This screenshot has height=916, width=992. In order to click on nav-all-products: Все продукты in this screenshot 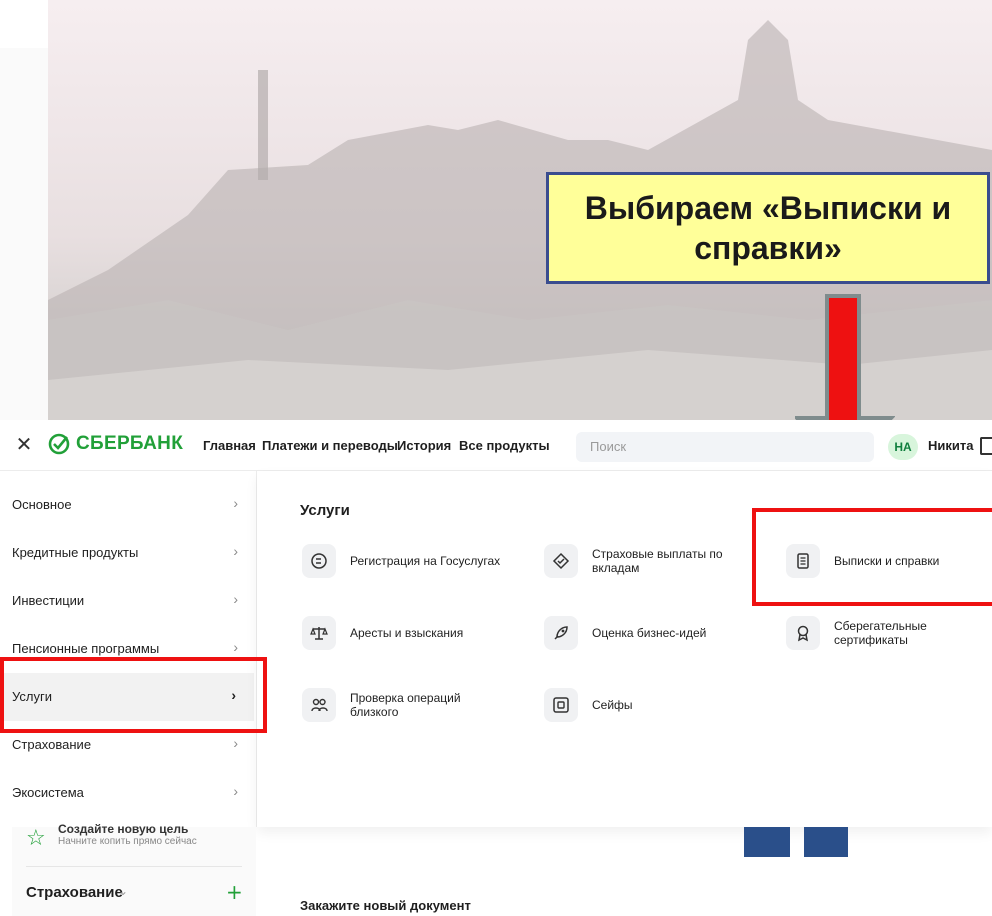, I will do `click(504, 445)`.